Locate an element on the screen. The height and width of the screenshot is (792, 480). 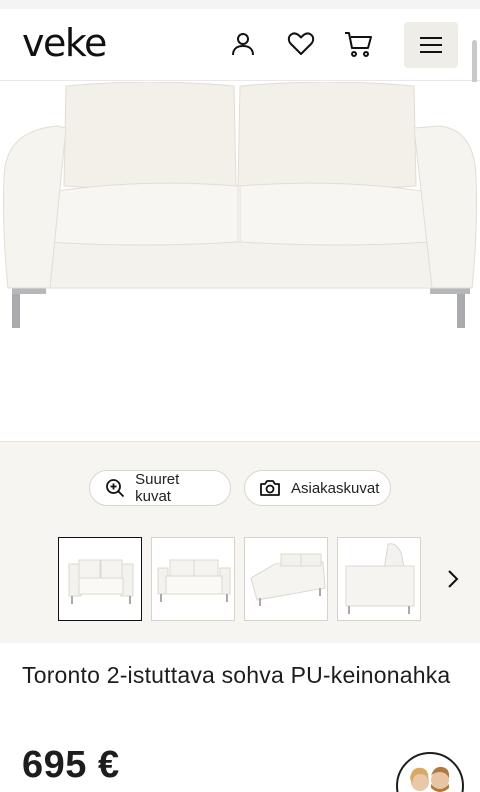
veke-logo: veke is located at coordinates (64, 43).